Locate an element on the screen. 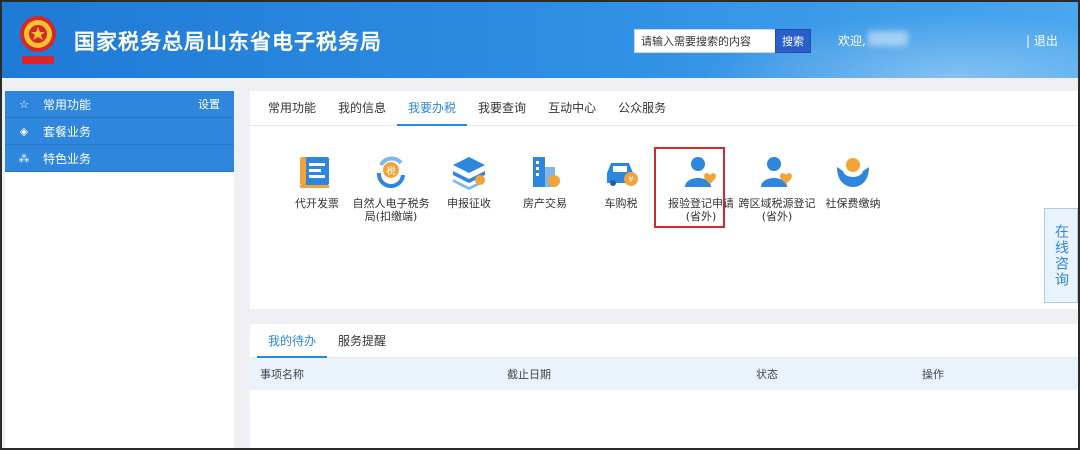 This screenshot has width=1080, height=450. sidebar-item-label: 套餐业务 is located at coordinates (67, 131).